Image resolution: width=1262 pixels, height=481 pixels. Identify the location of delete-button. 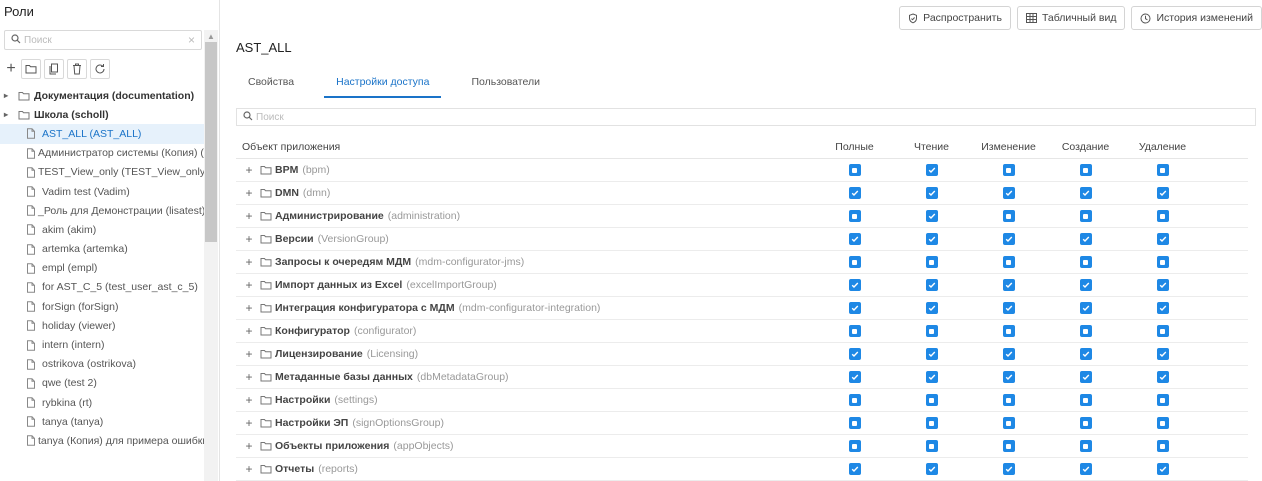
(77, 69).